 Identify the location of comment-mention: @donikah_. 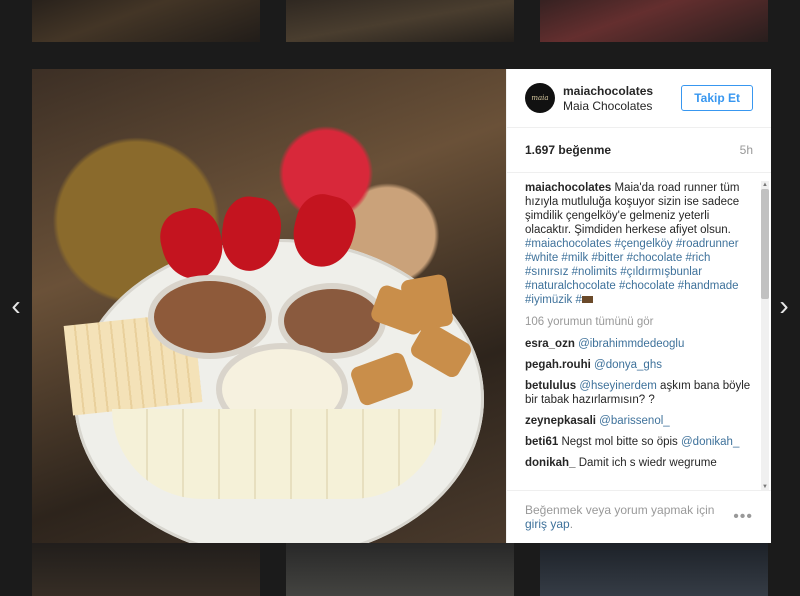
(710, 442).